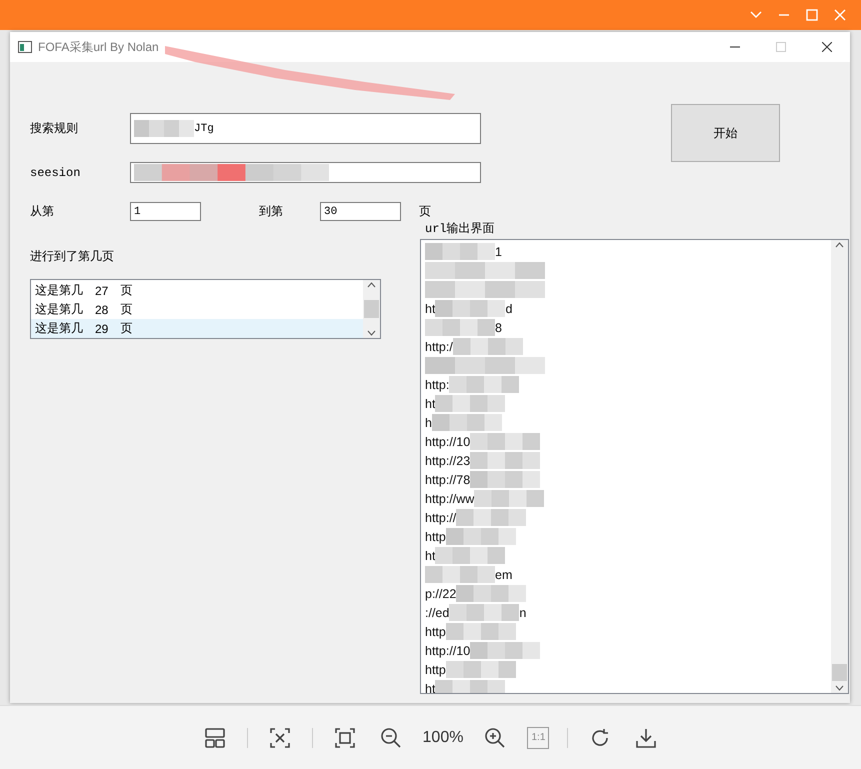  I want to click on list-item: 这是第几 29 页, so click(197, 328).